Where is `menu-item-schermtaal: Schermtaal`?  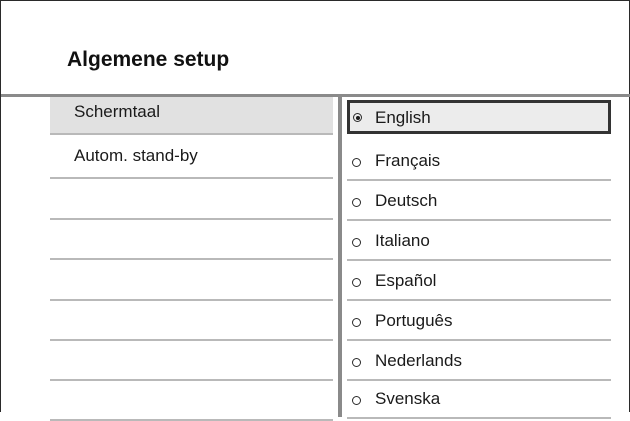 menu-item-schermtaal: Schermtaal is located at coordinates (191, 116).